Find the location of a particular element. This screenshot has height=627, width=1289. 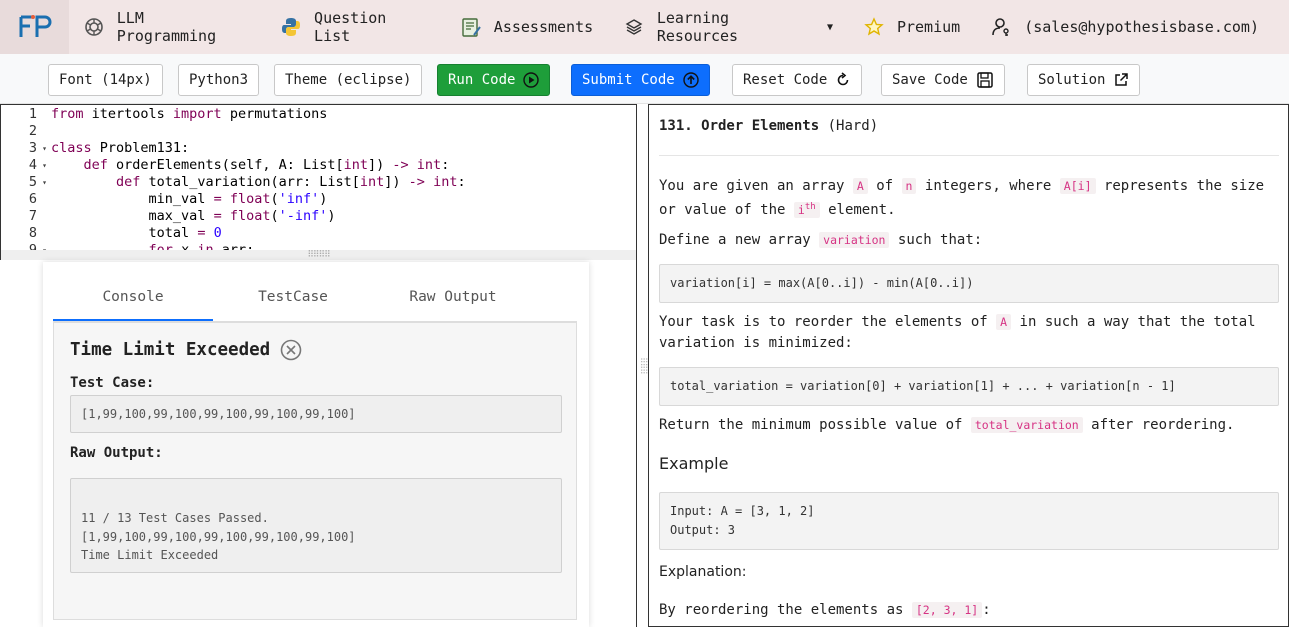

code-line: 7 max_val = float('-inf') is located at coordinates (318, 216).